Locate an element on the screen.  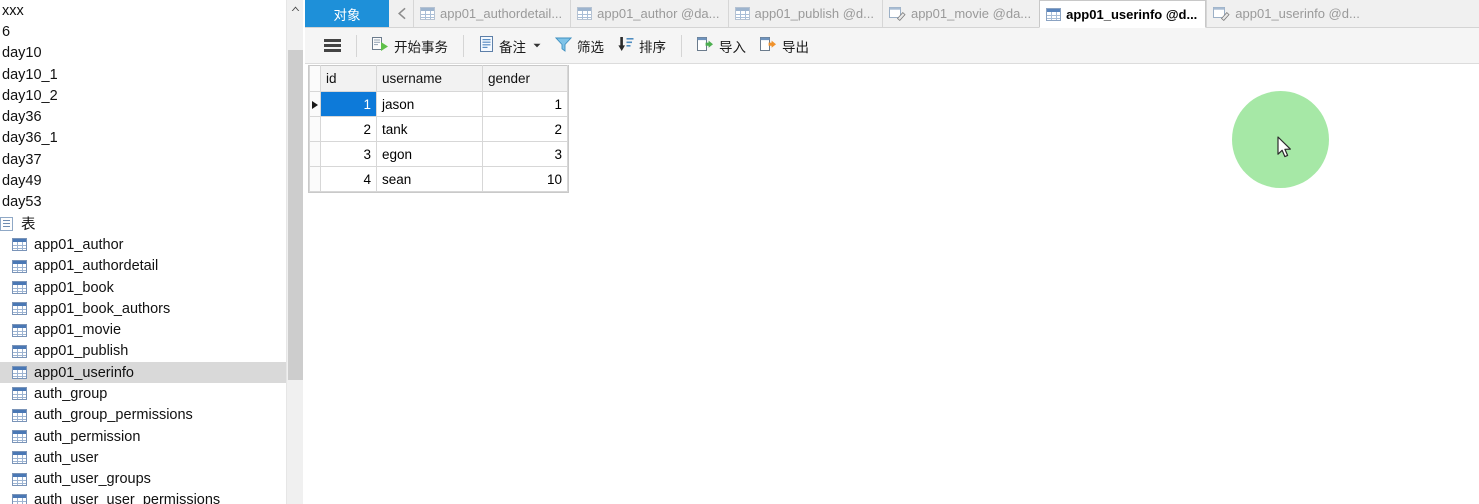
cell-id: 2 is located at coordinates (348, 129).